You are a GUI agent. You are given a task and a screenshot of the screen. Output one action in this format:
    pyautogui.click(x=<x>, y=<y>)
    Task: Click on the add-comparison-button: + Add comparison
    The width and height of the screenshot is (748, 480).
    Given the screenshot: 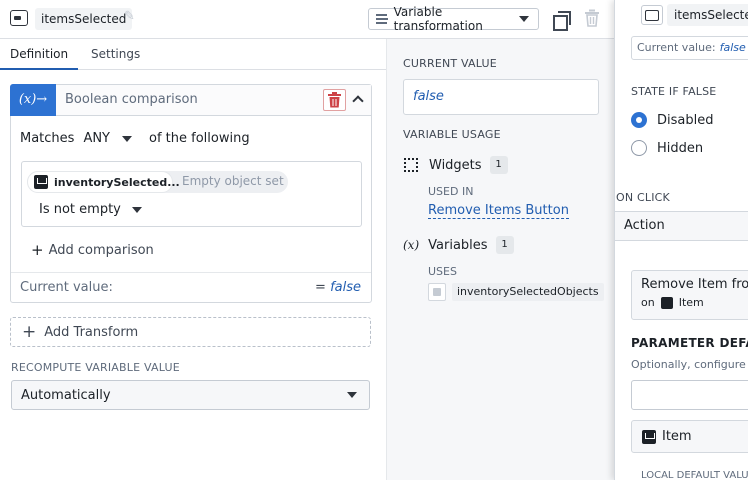 What is the action you would take?
    pyautogui.click(x=92, y=250)
    